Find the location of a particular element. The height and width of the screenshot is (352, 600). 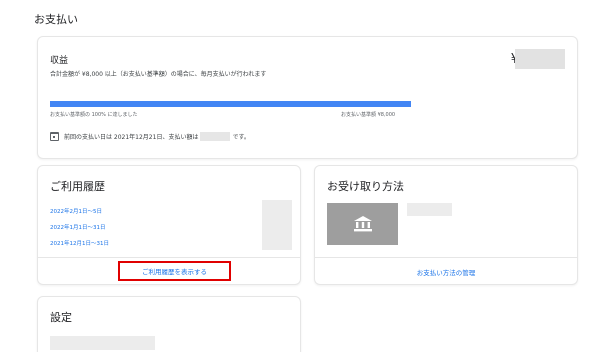

progress-fill is located at coordinates (230, 104).